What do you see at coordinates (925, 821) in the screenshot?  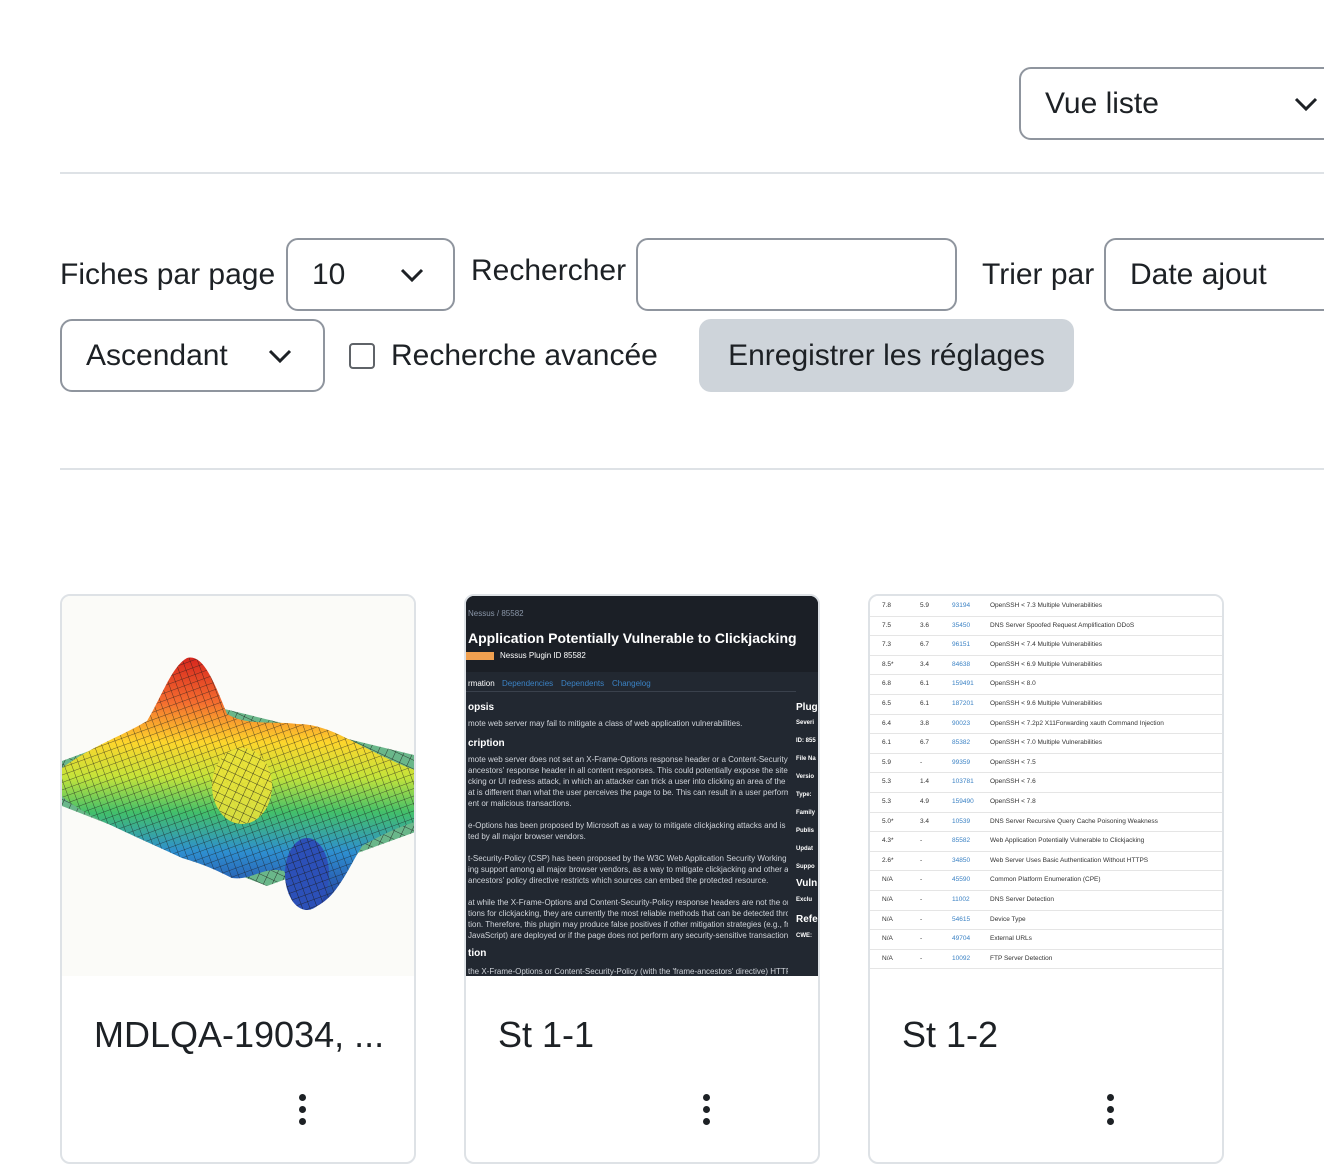 I see `table-cell: 3.4` at bounding box center [925, 821].